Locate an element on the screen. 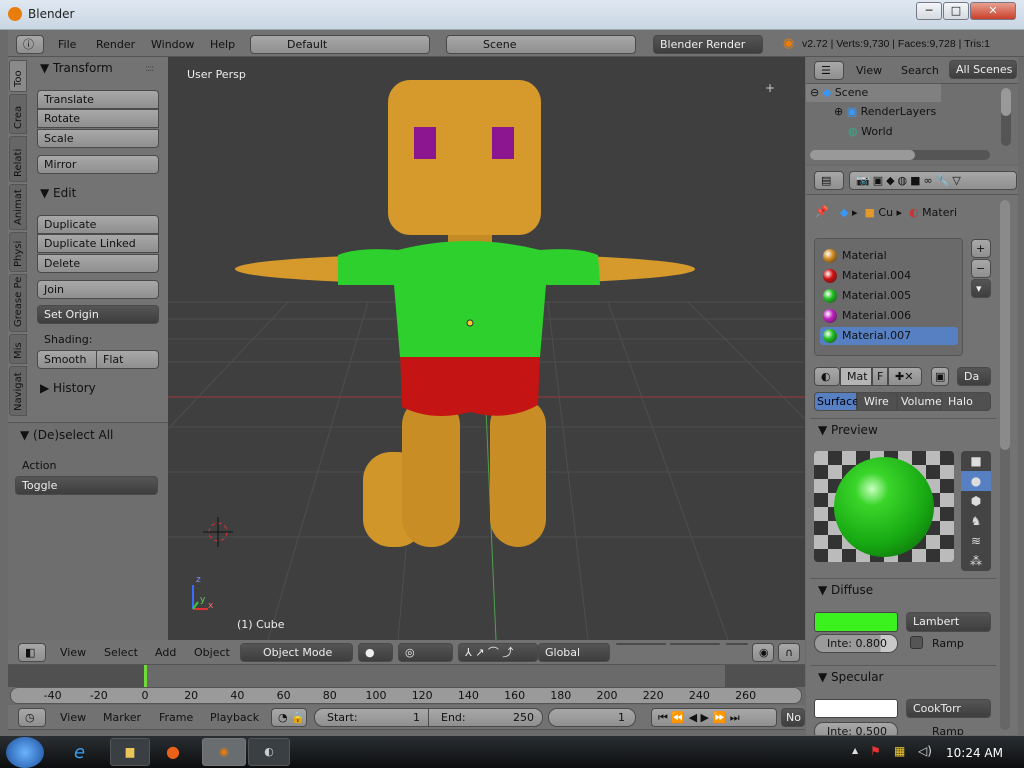  preview-type-buttons: ■ ● ⬢ ♞ ≋ ⁂ is located at coordinates (976, 511).